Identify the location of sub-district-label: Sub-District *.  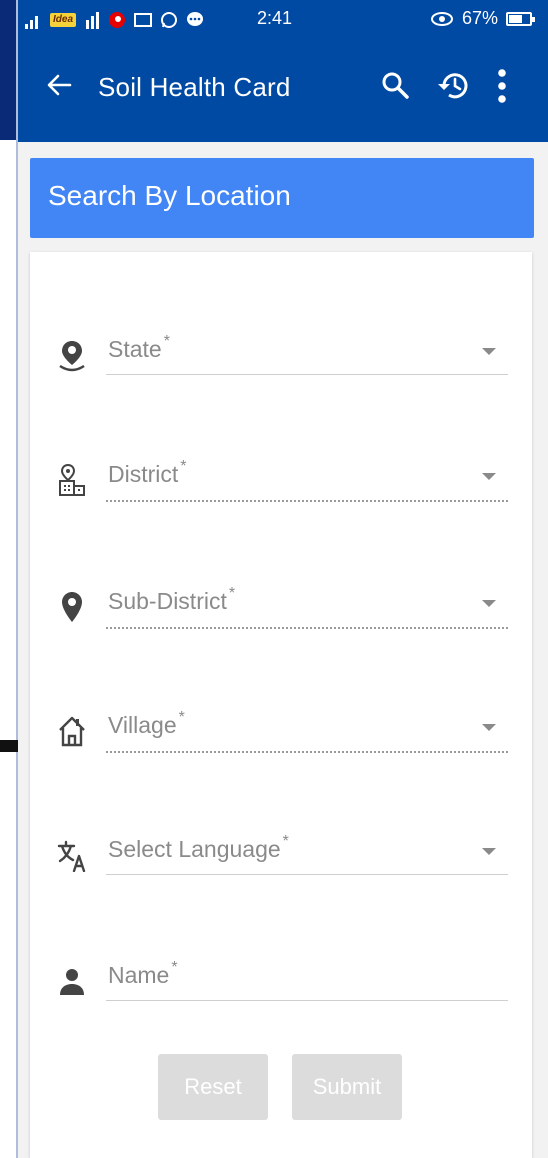
(172, 600).